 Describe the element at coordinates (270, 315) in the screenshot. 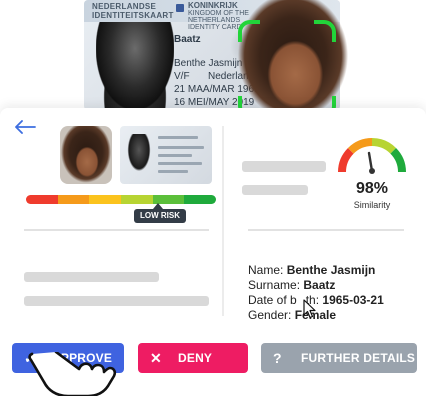

I see `detail-label: Gender:` at that location.